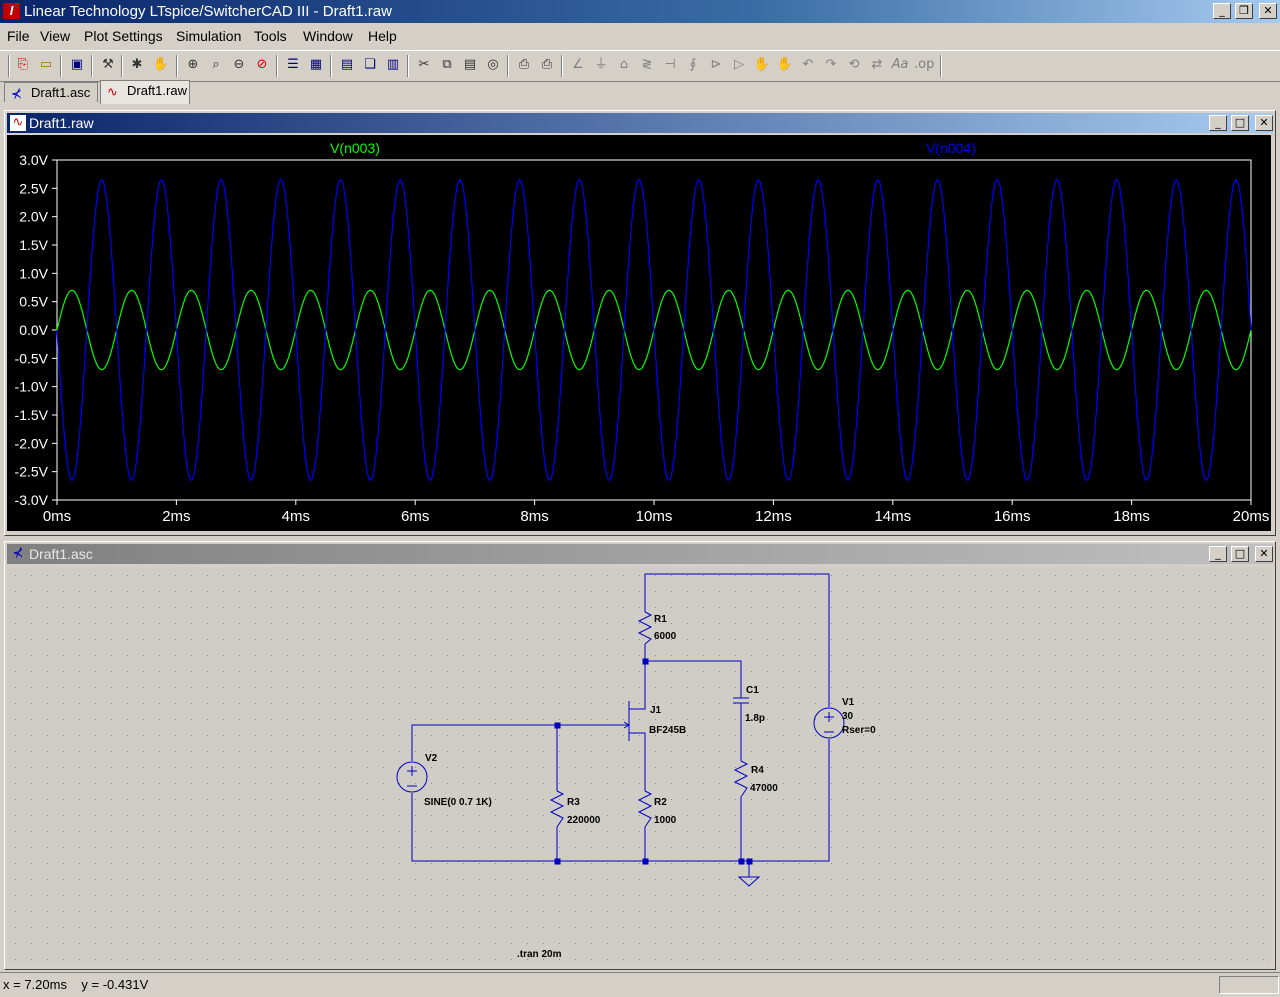  Describe the element at coordinates (1222, 11) in the screenshot. I see `minimize-button: _` at that location.